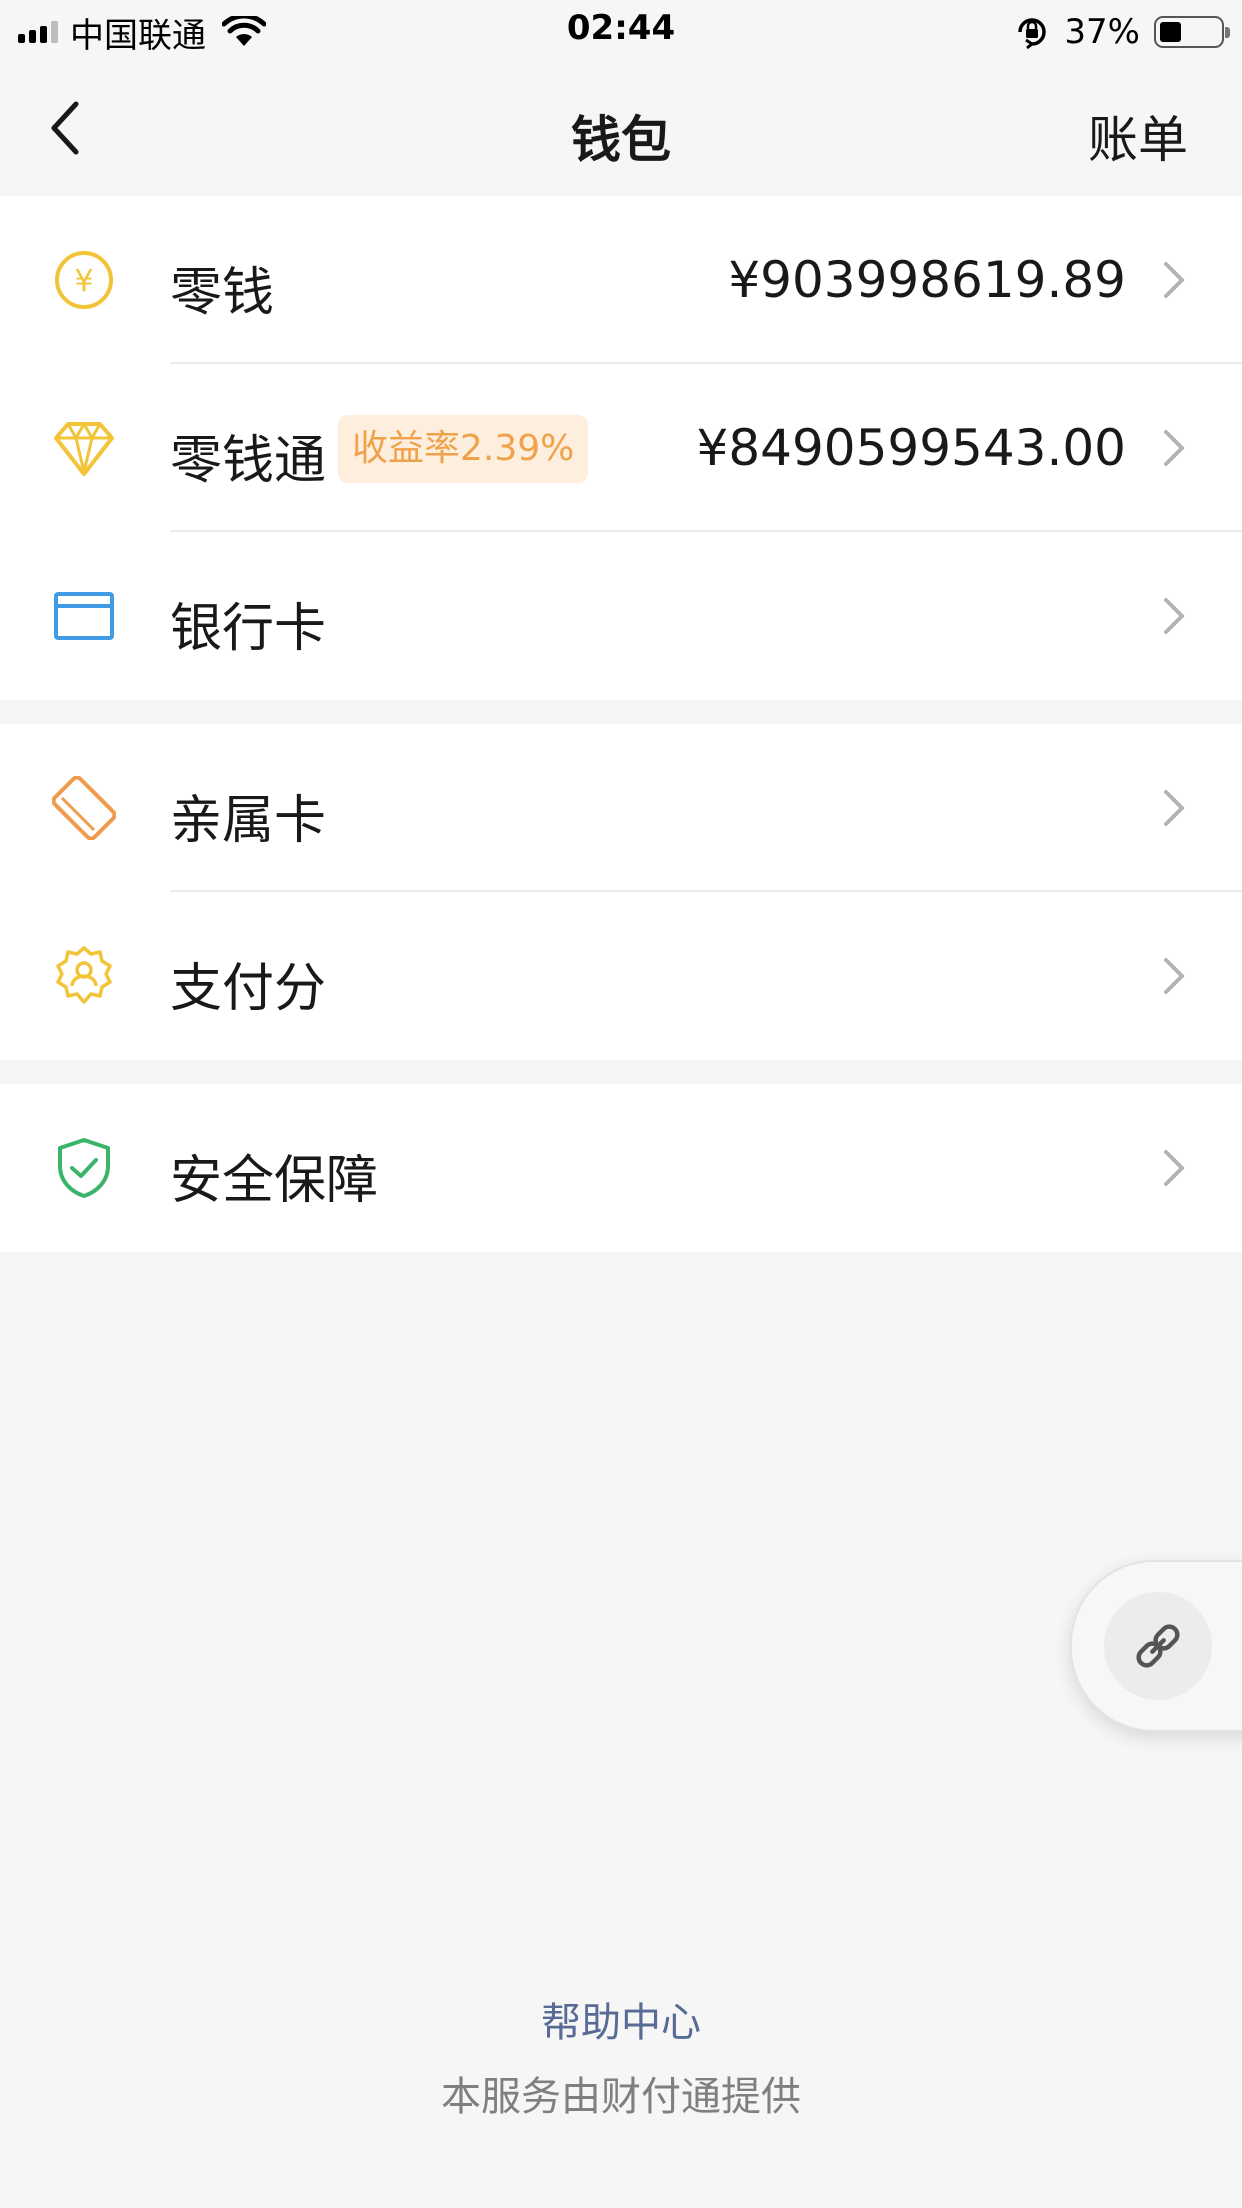 This screenshot has width=1242, height=2208. Describe the element at coordinates (621, 280) in the screenshot. I see `row-change: ¥ 零钱 ¥903998619.89` at that location.